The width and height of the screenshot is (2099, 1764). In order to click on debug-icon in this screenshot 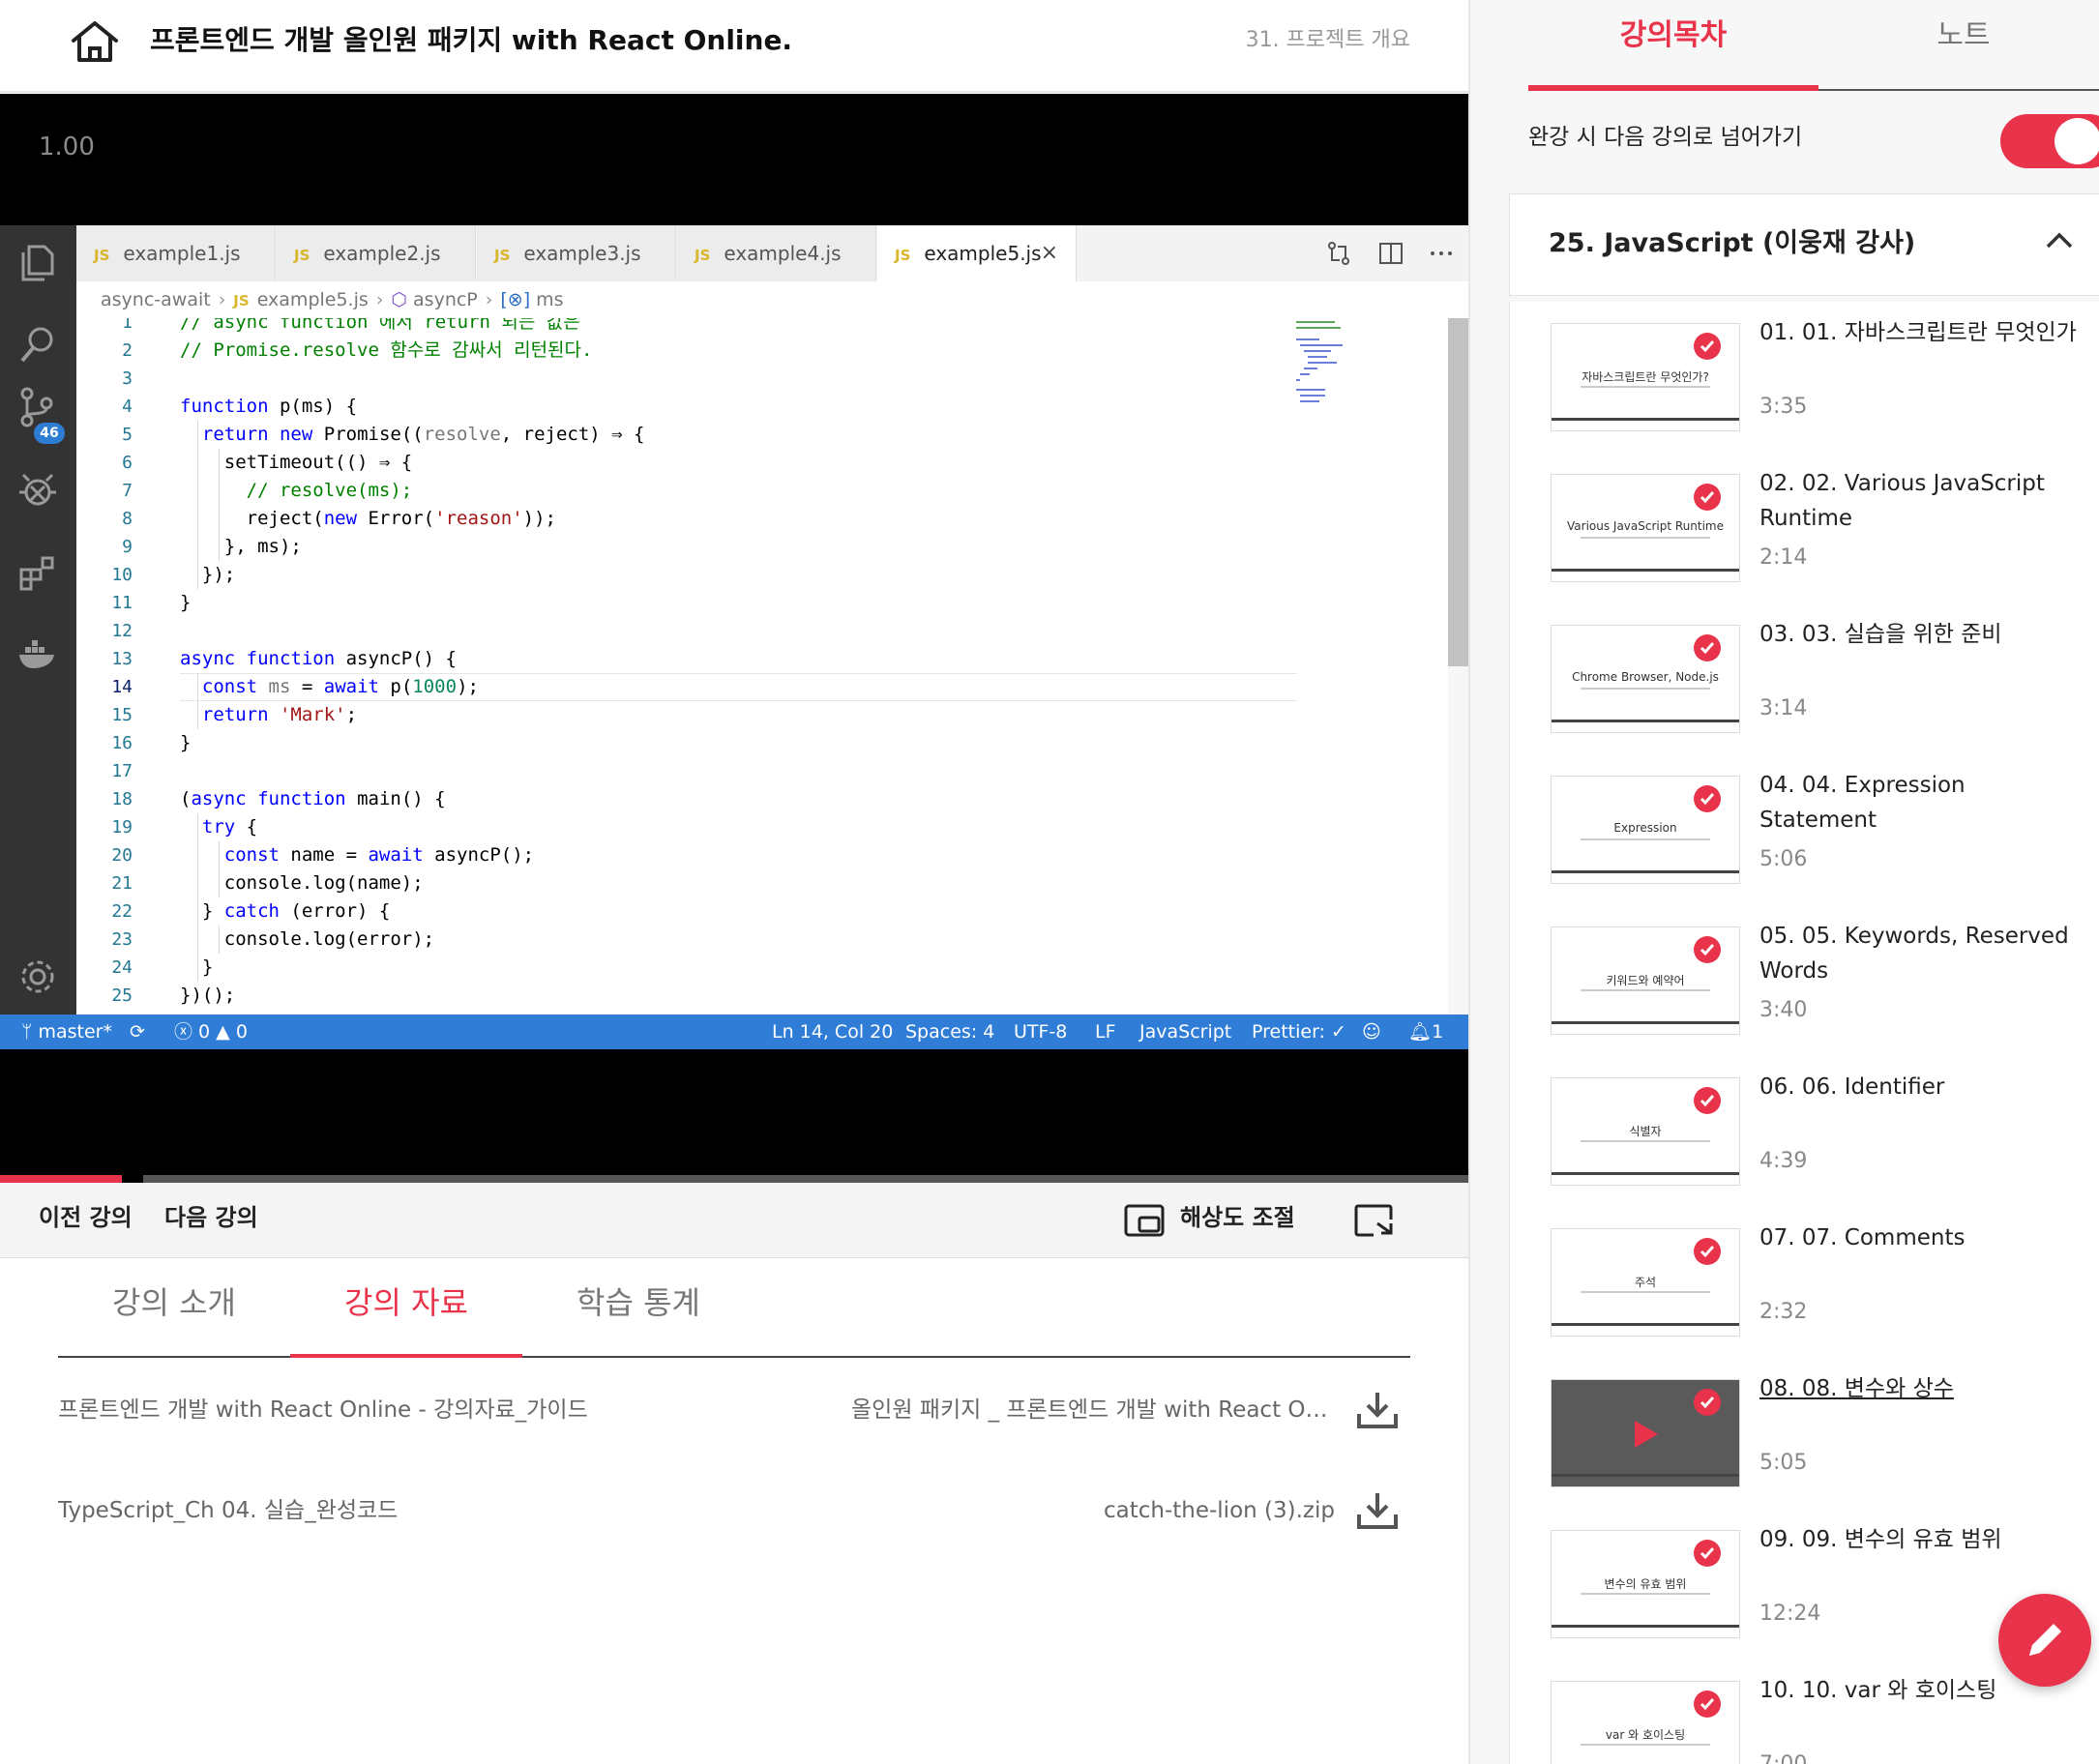, I will do `click(38, 489)`.